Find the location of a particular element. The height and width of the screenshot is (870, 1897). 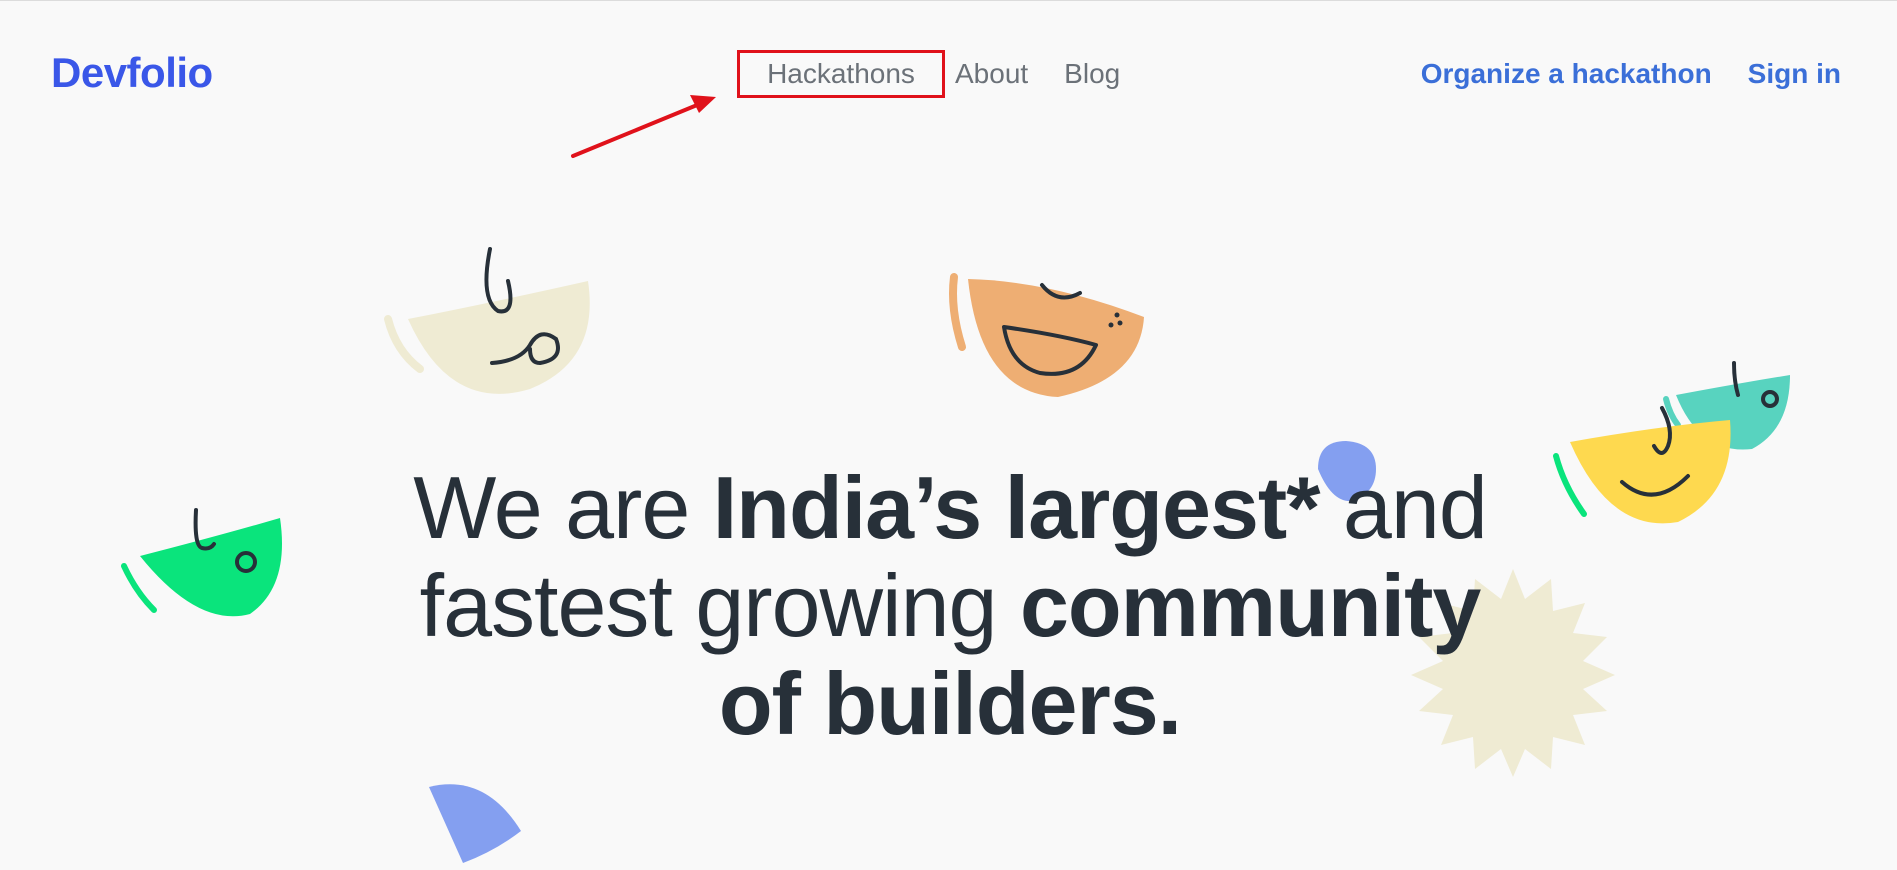

main-nav: Hackathons About Blog is located at coordinates (928, 74).